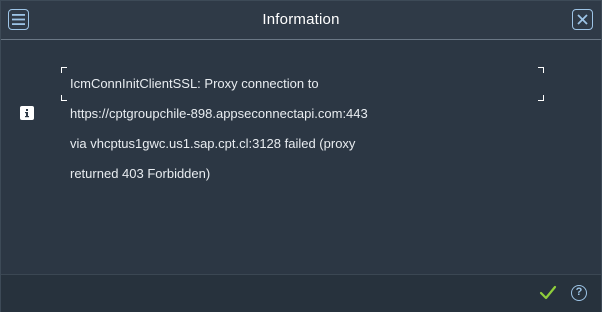 This screenshot has width=602, height=312. I want to click on message-line: returned 403 Forbidden), so click(140, 173).